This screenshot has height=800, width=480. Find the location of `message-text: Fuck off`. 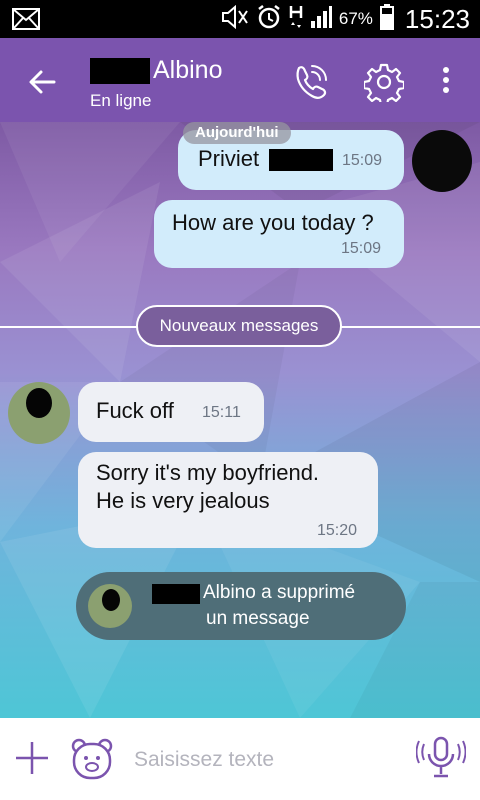

message-text: Fuck off is located at coordinates (135, 410).